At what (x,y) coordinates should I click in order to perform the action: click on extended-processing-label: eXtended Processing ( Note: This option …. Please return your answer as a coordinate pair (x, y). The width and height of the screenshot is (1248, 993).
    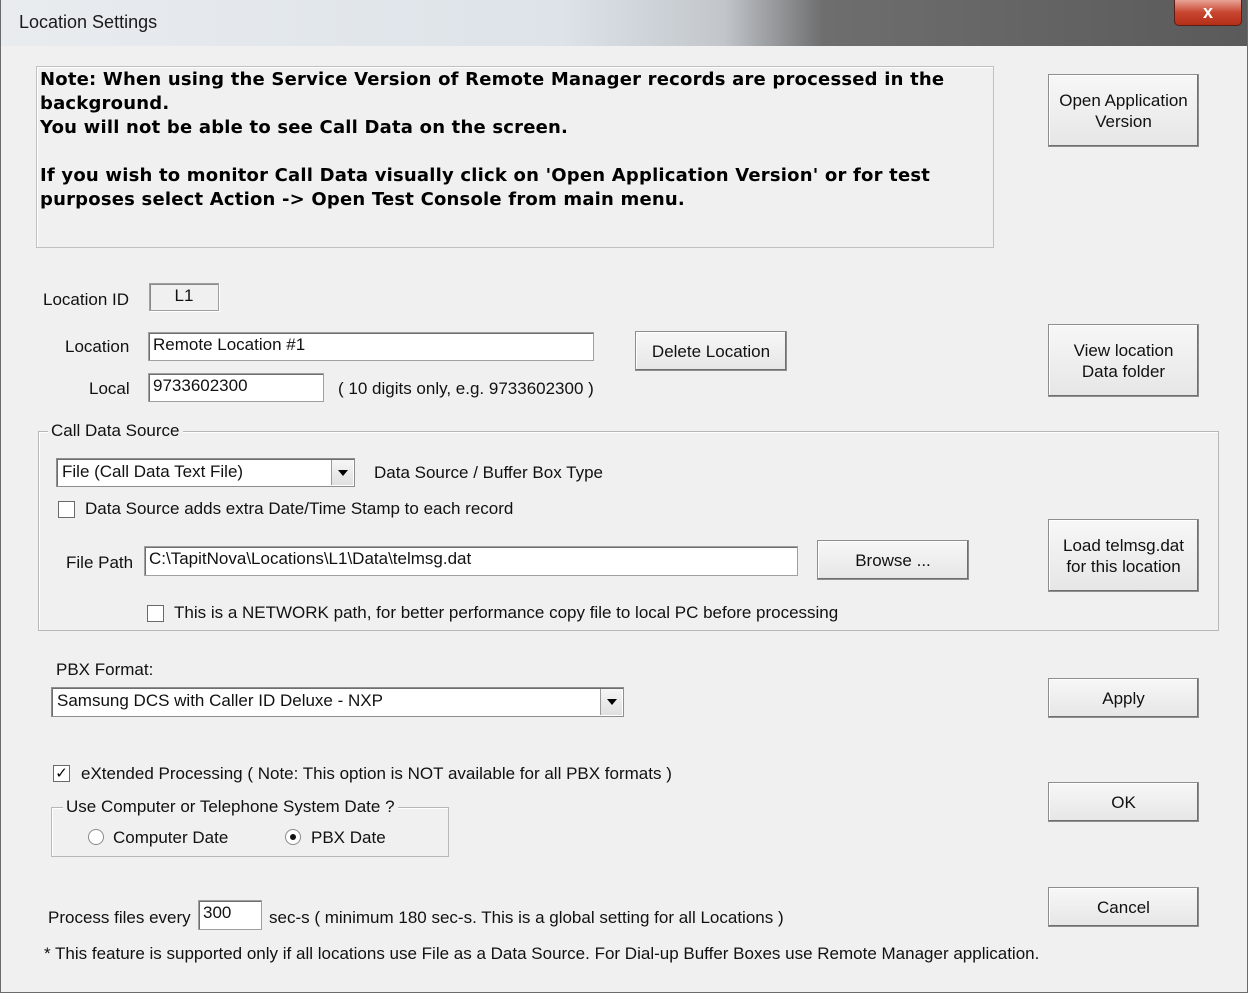
    Looking at the image, I should click on (376, 773).